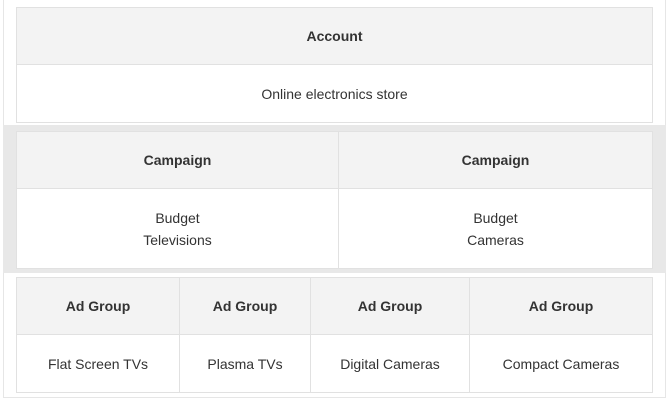 The width and height of the screenshot is (670, 400). I want to click on campaign-name: Cameras, so click(495, 239).